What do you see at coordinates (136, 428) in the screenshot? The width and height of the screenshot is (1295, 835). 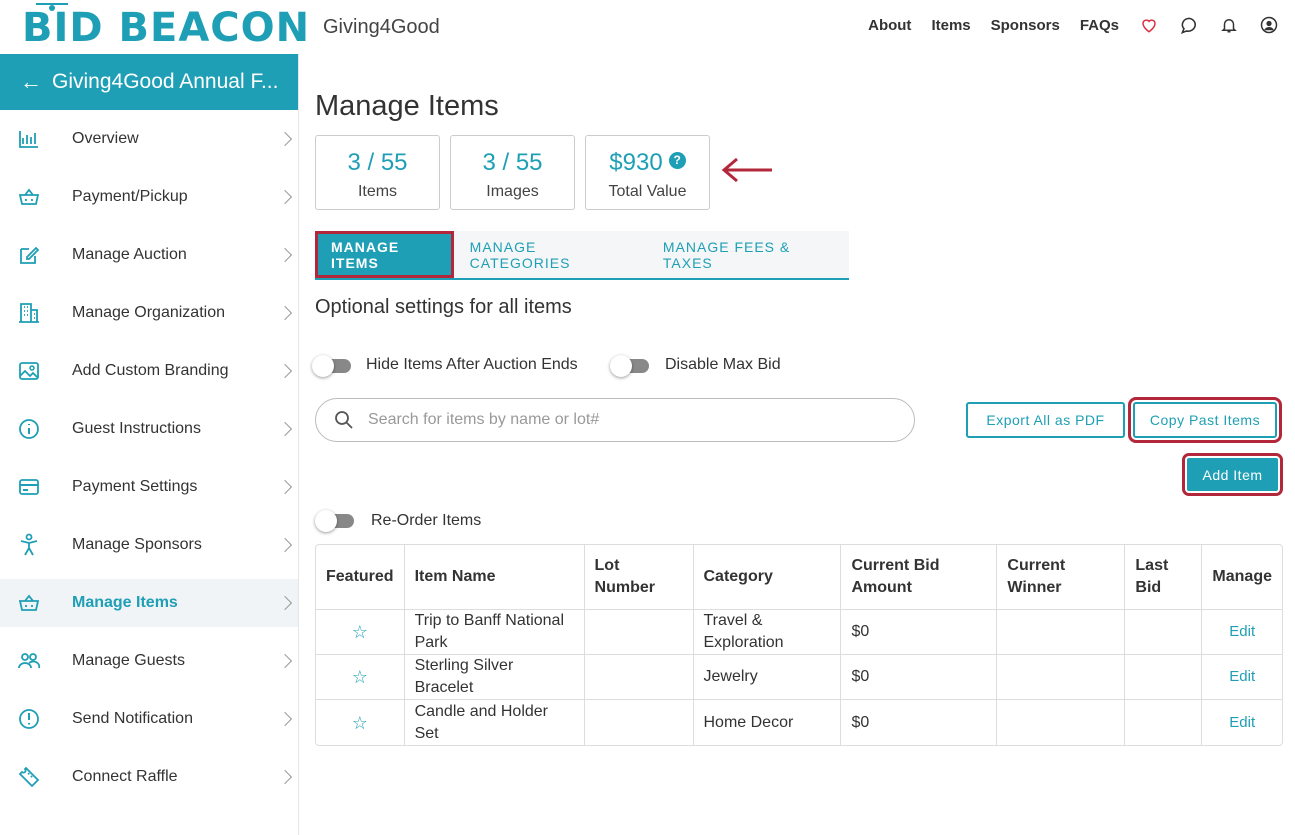 I see `sidebar-item-label: Guest Instructions` at bounding box center [136, 428].